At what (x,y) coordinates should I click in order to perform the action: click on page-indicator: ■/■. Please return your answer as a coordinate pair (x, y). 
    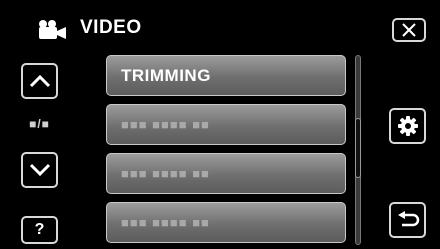
    Looking at the image, I should click on (39, 124).